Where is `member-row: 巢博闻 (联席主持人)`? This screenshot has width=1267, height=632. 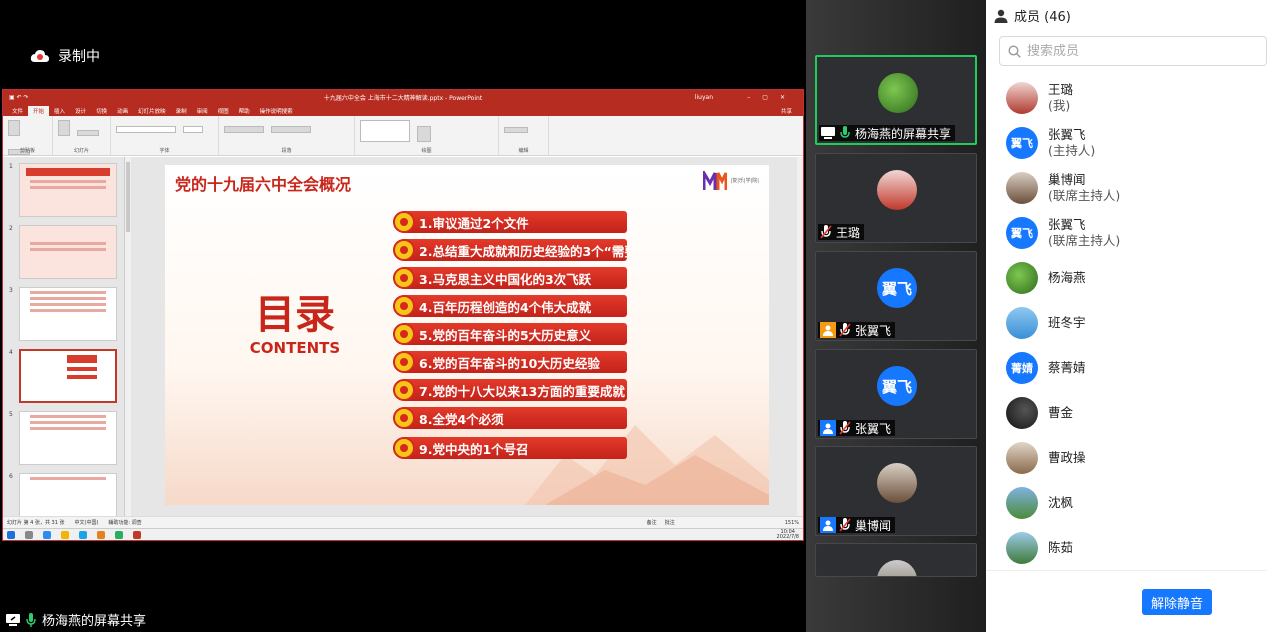
member-row: 巢博闻 (联席主持人) is located at coordinates (1063, 188).